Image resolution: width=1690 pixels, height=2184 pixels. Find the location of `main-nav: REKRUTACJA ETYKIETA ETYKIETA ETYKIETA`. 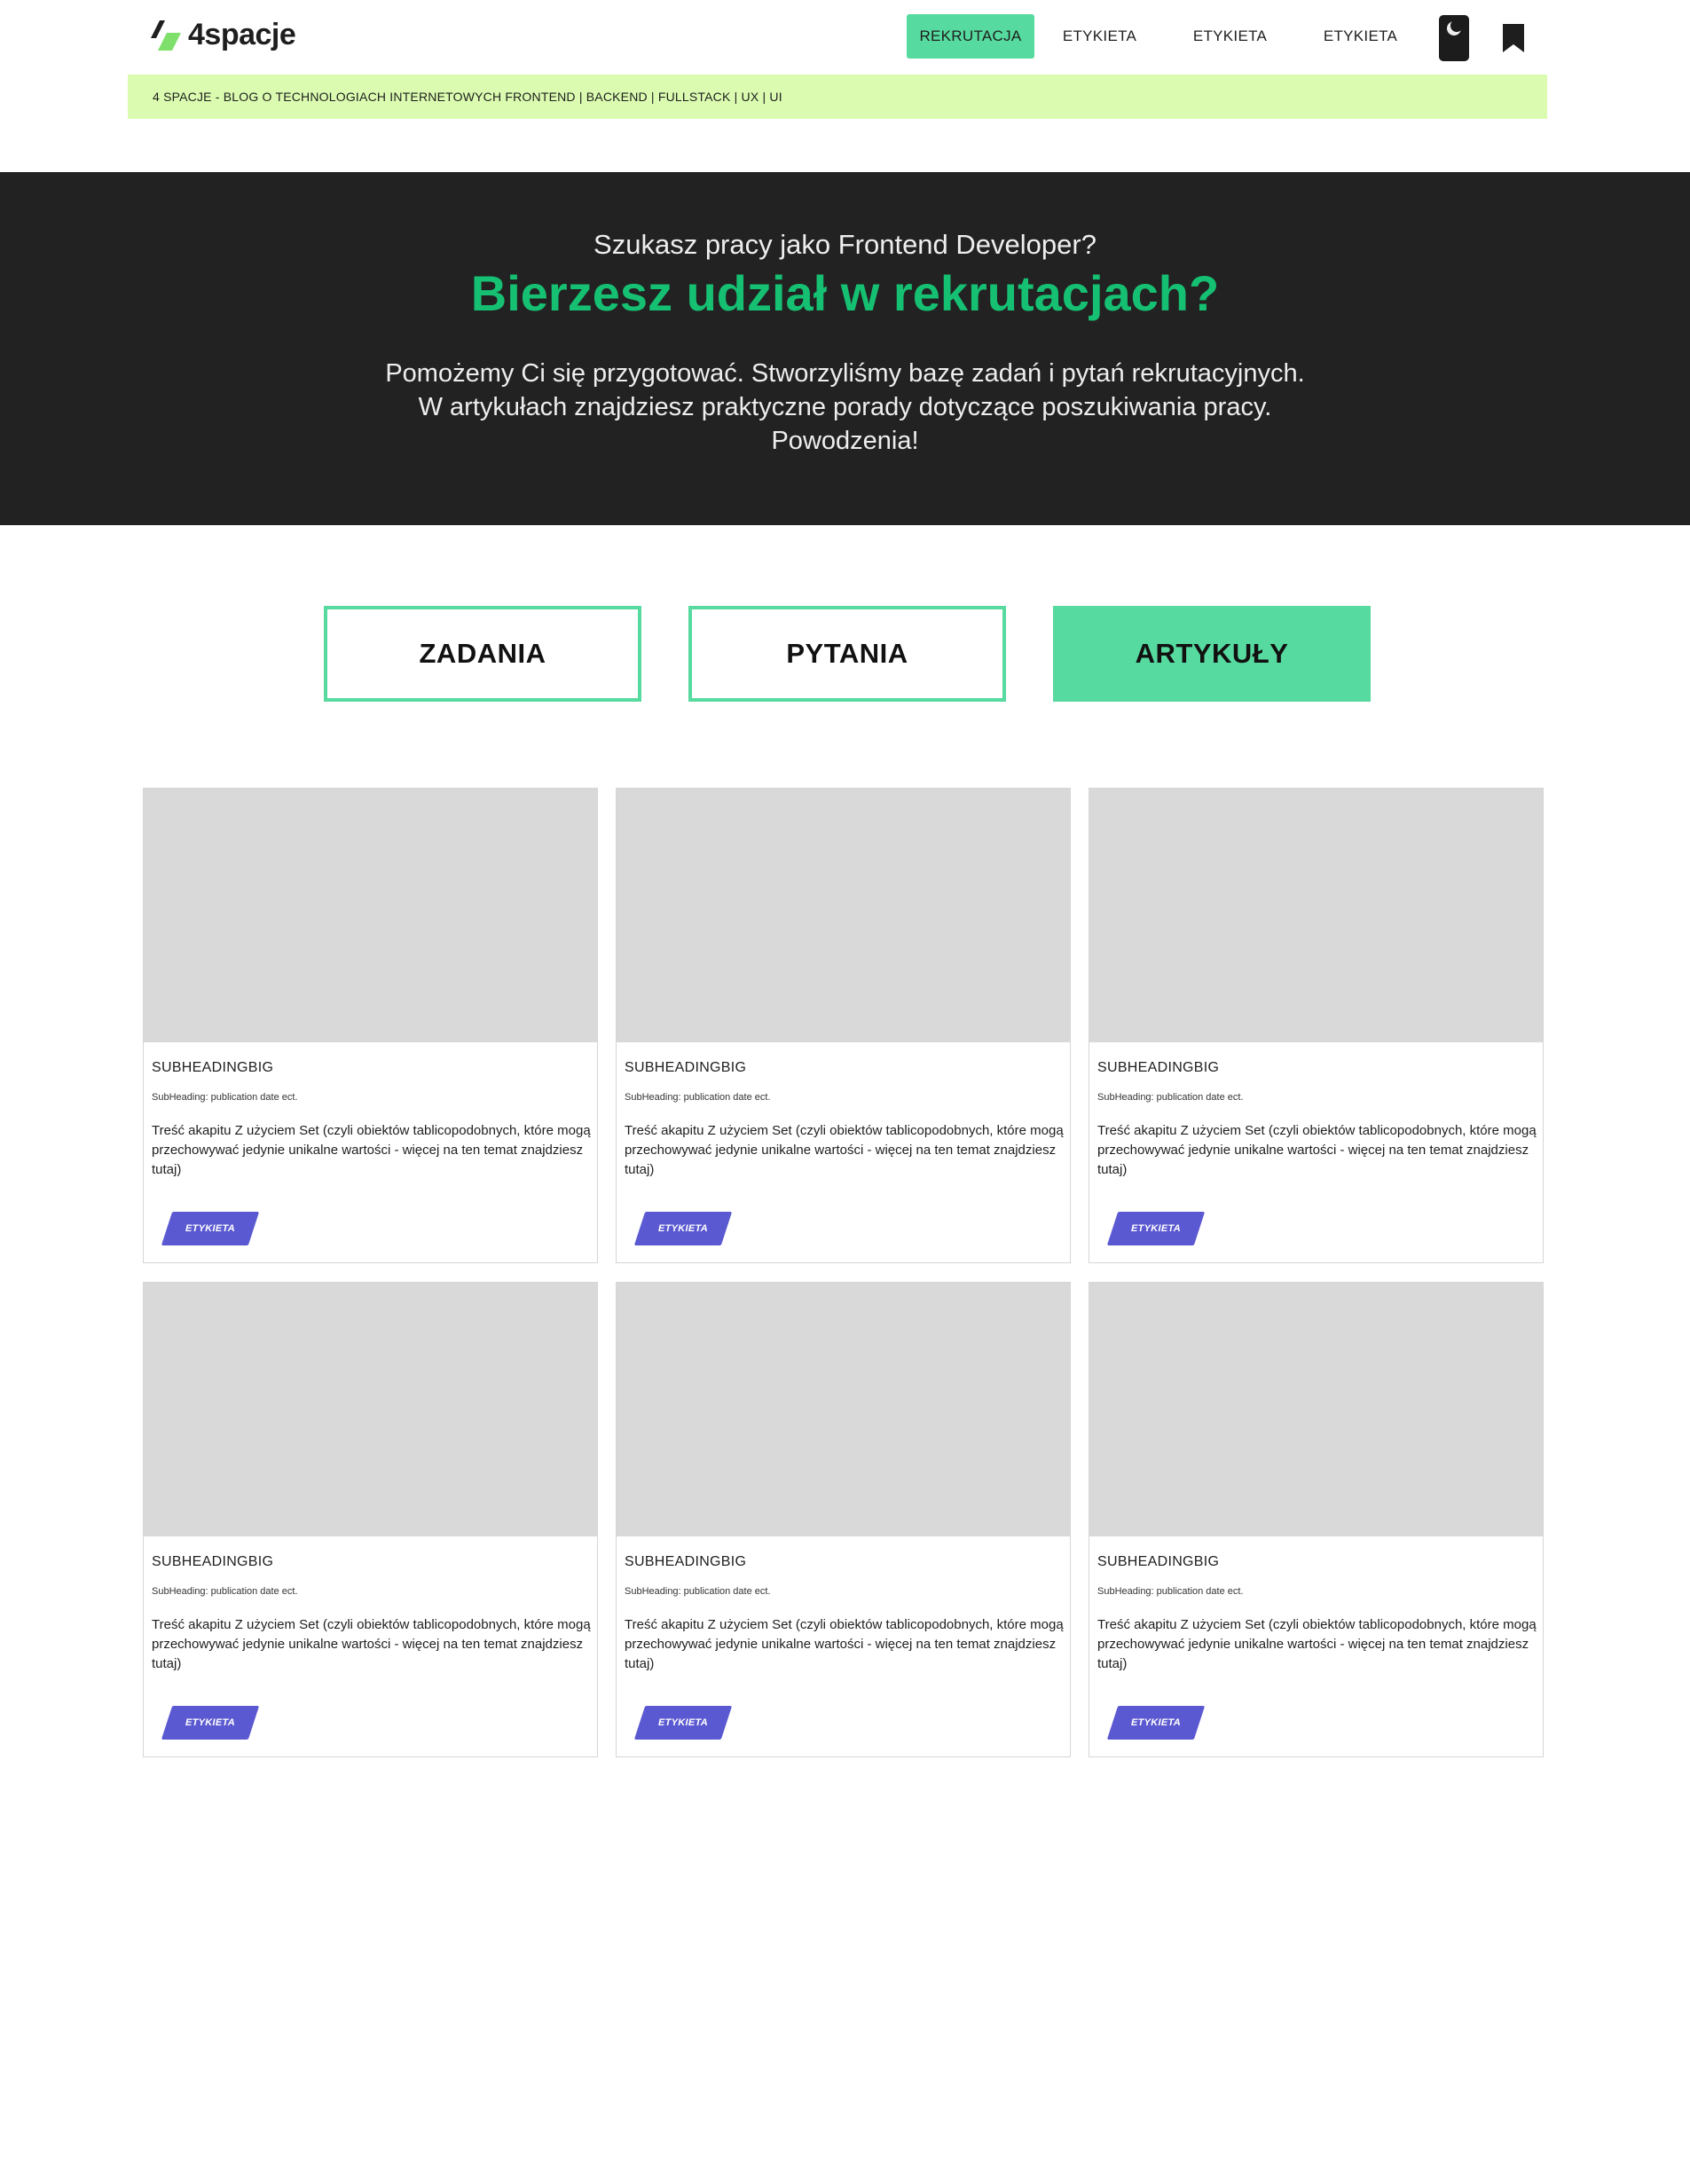

main-nav: REKRUTACJA ETYKIETA ETYKIETA ETYKIETA is located at coordinates (1167, 36).